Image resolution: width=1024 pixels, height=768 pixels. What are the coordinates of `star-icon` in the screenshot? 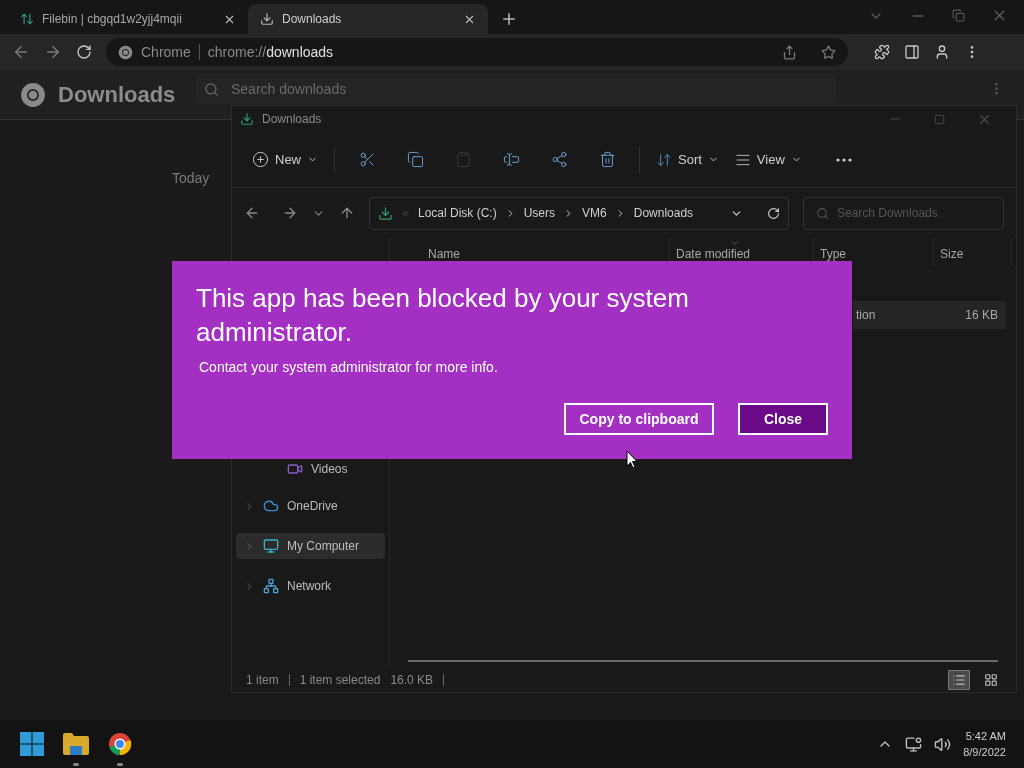 It's located at (828, 52).